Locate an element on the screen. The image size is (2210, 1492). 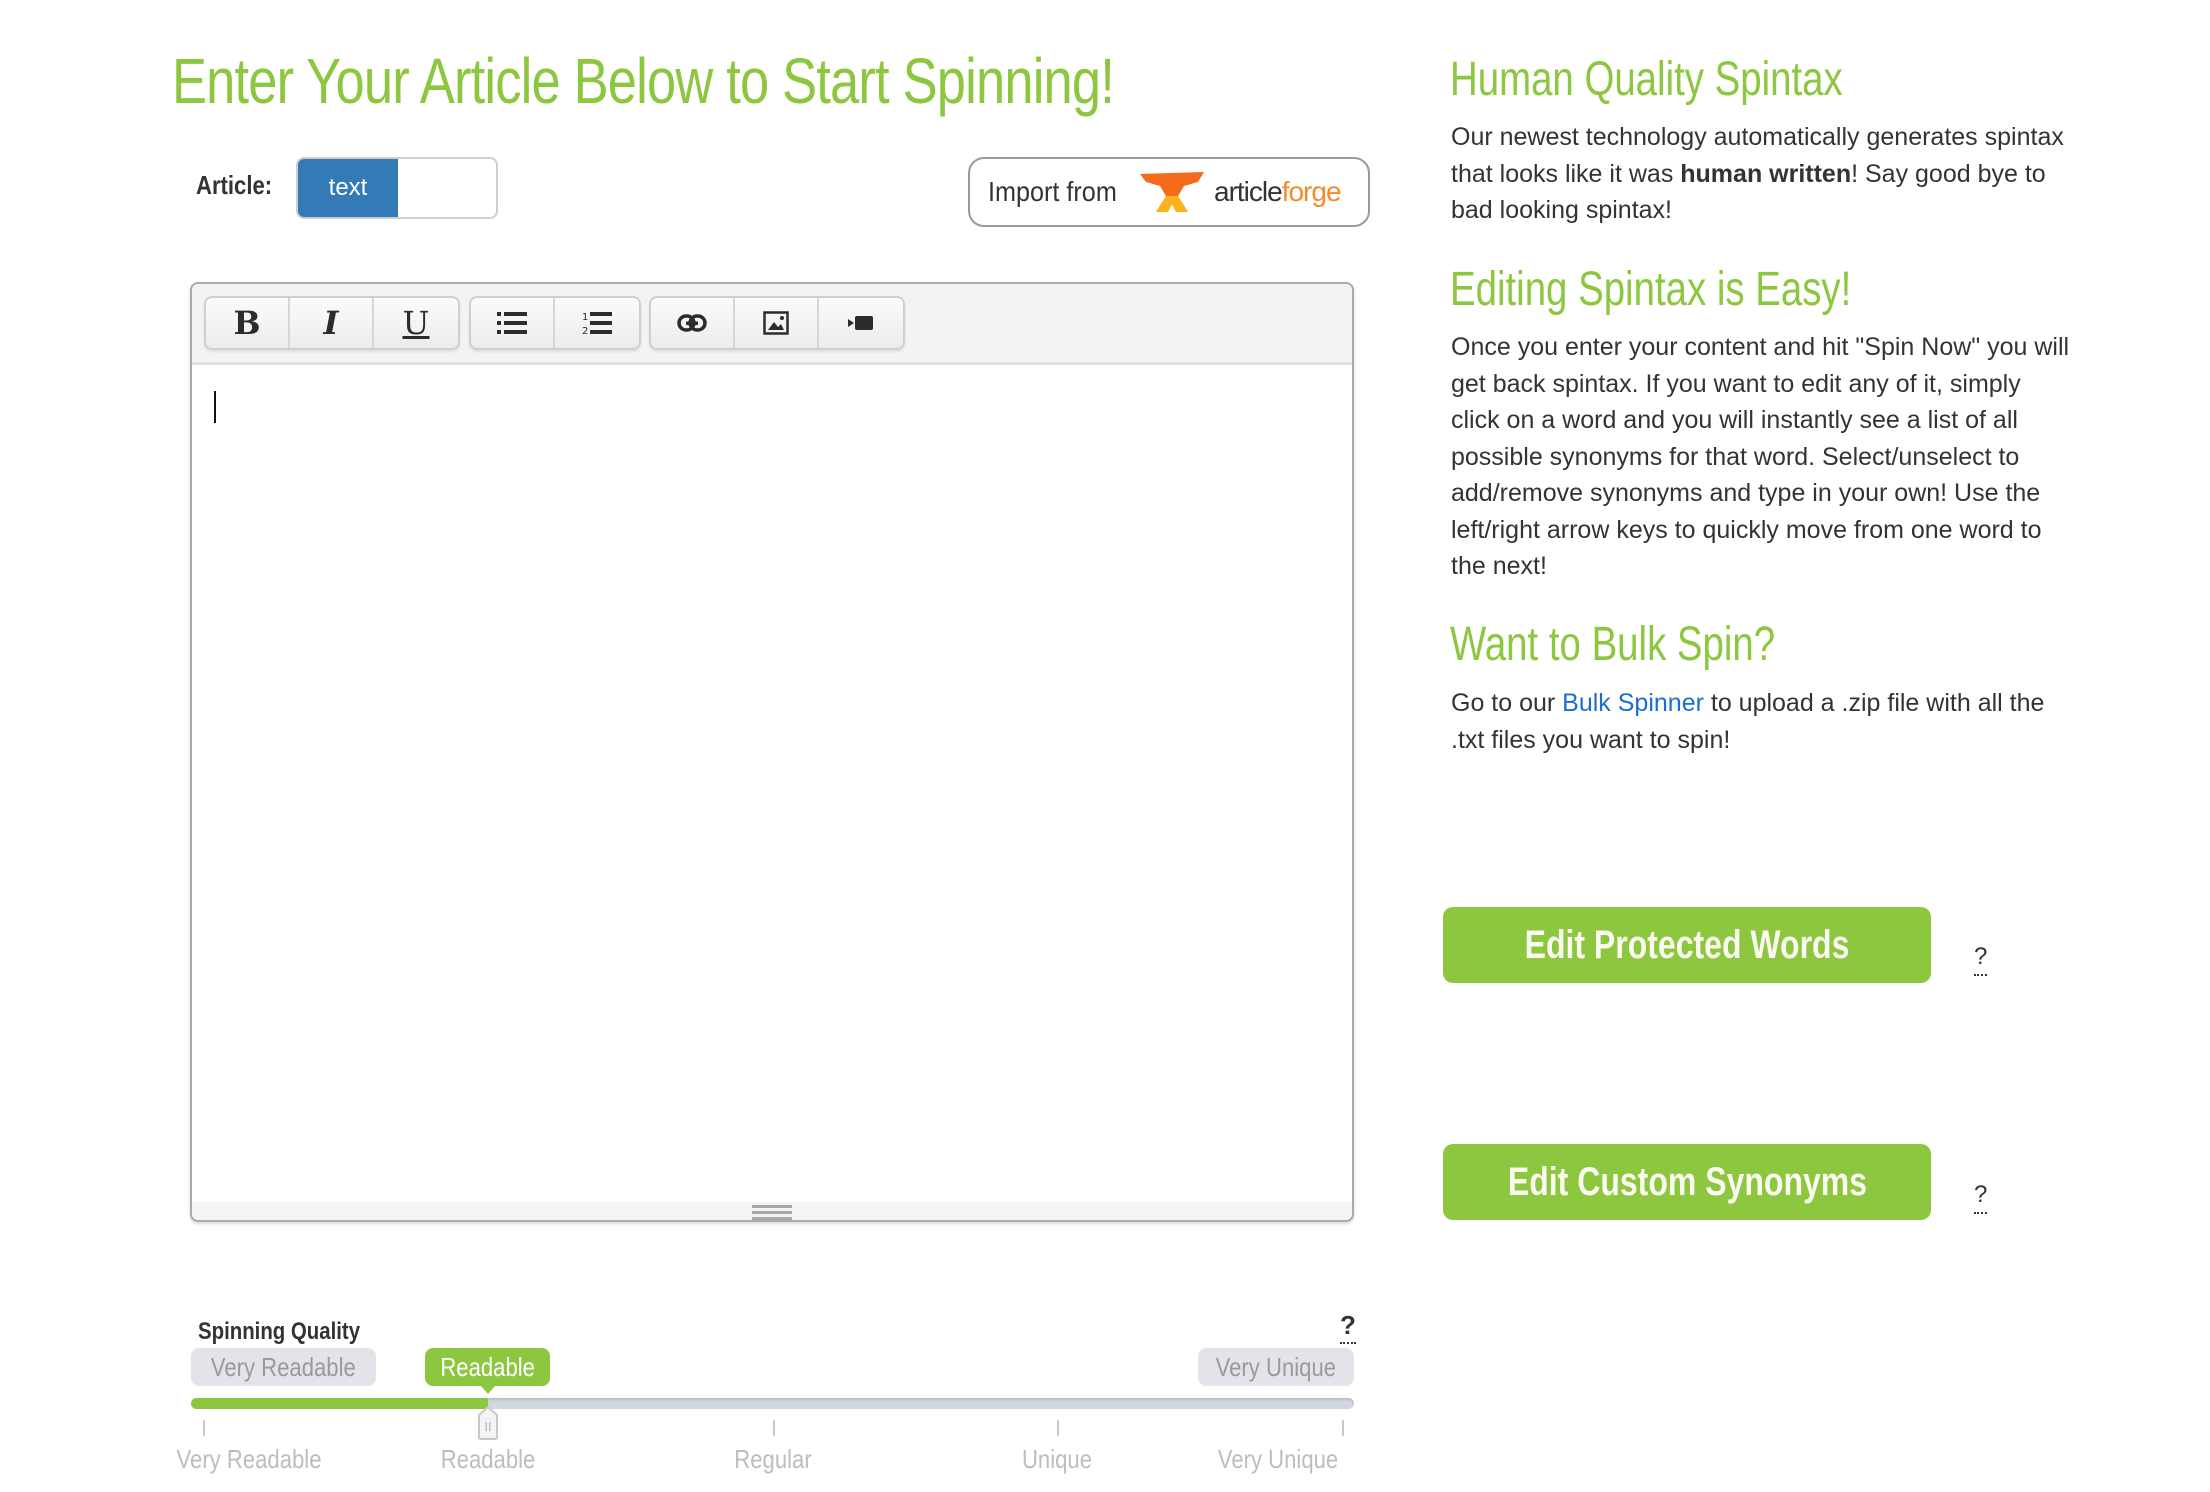
section-heading-human-quality: Human Quality Spintax is located at coordinates (1646, 79).